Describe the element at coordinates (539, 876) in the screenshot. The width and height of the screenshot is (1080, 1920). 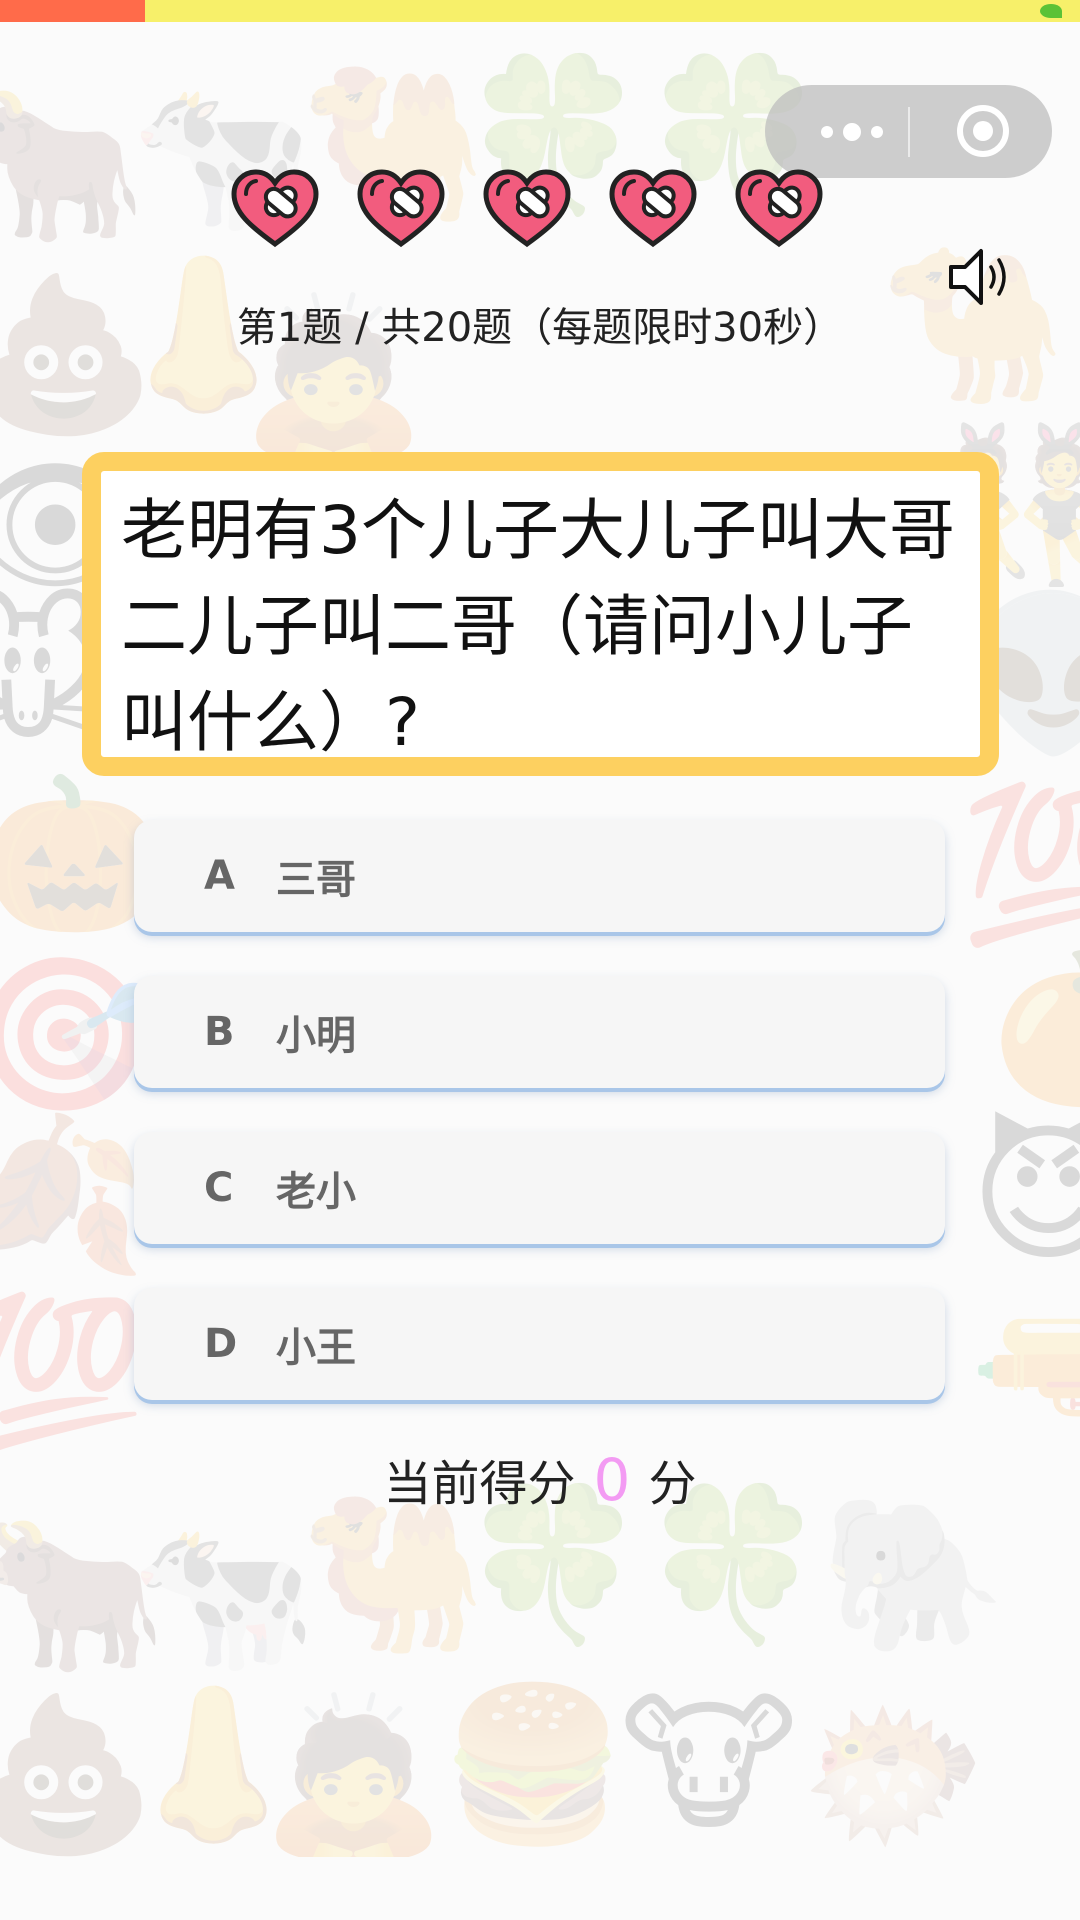
I see `option-a-button: A 三哥` at that location.